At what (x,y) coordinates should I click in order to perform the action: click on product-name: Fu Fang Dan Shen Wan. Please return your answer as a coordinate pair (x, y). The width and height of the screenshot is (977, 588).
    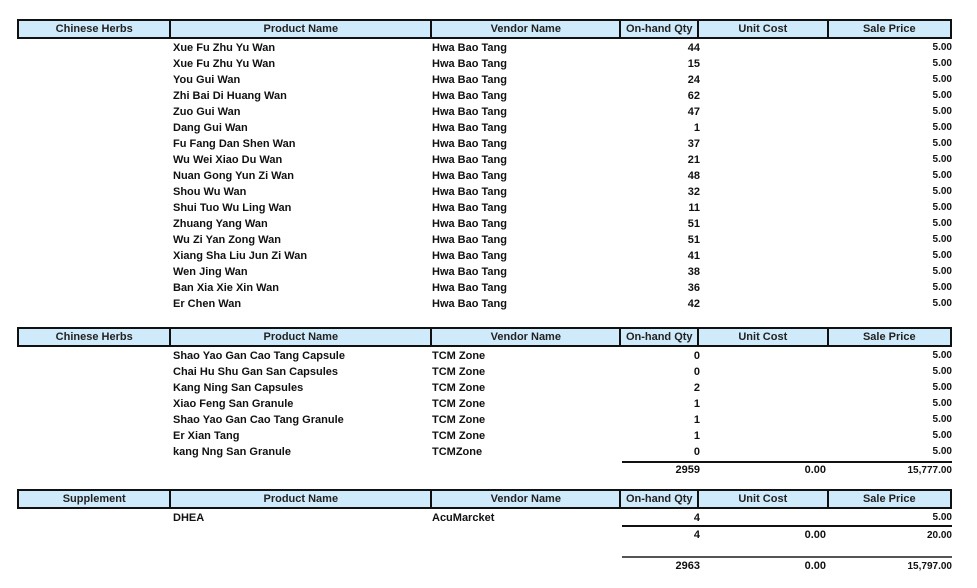
    Looking at the image, I should click on (234, 144).